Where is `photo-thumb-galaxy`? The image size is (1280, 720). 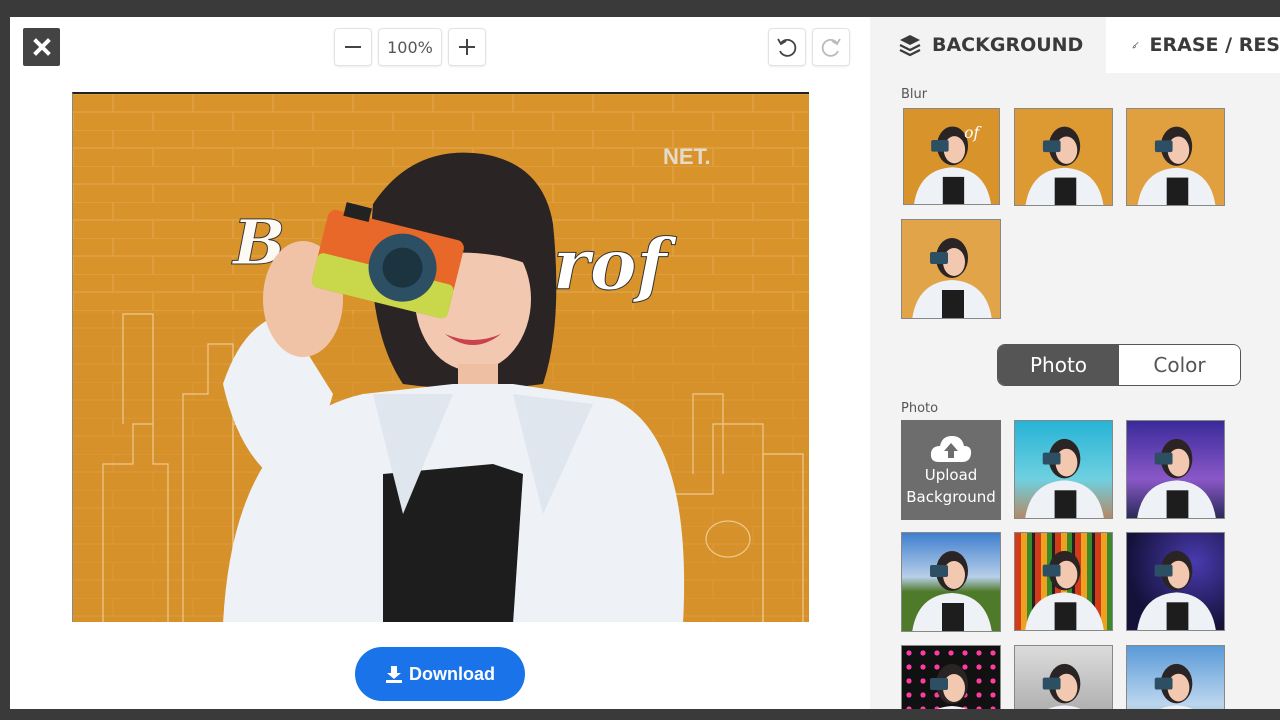
photo-thumb-galaxy is located at coordinates (1175, 581).